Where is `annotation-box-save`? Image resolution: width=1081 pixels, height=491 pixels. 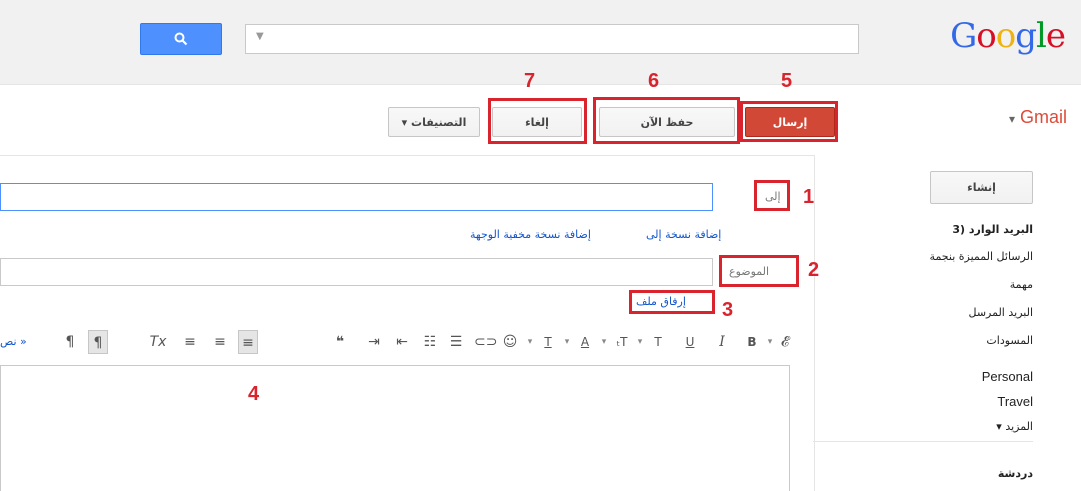 annotation-box-save is located at coordinates (666, 120).